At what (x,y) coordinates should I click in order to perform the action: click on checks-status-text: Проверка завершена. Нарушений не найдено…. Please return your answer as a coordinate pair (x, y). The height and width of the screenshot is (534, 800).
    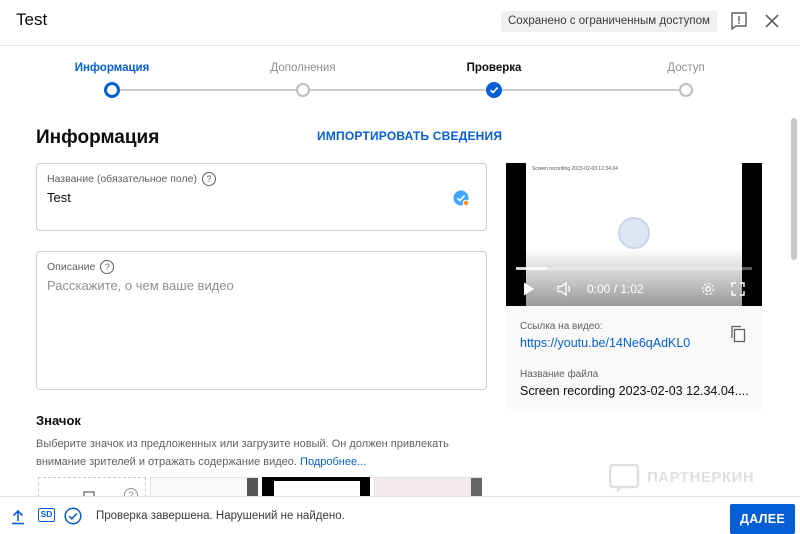
    Looking at the image, I should click on (220, 516).